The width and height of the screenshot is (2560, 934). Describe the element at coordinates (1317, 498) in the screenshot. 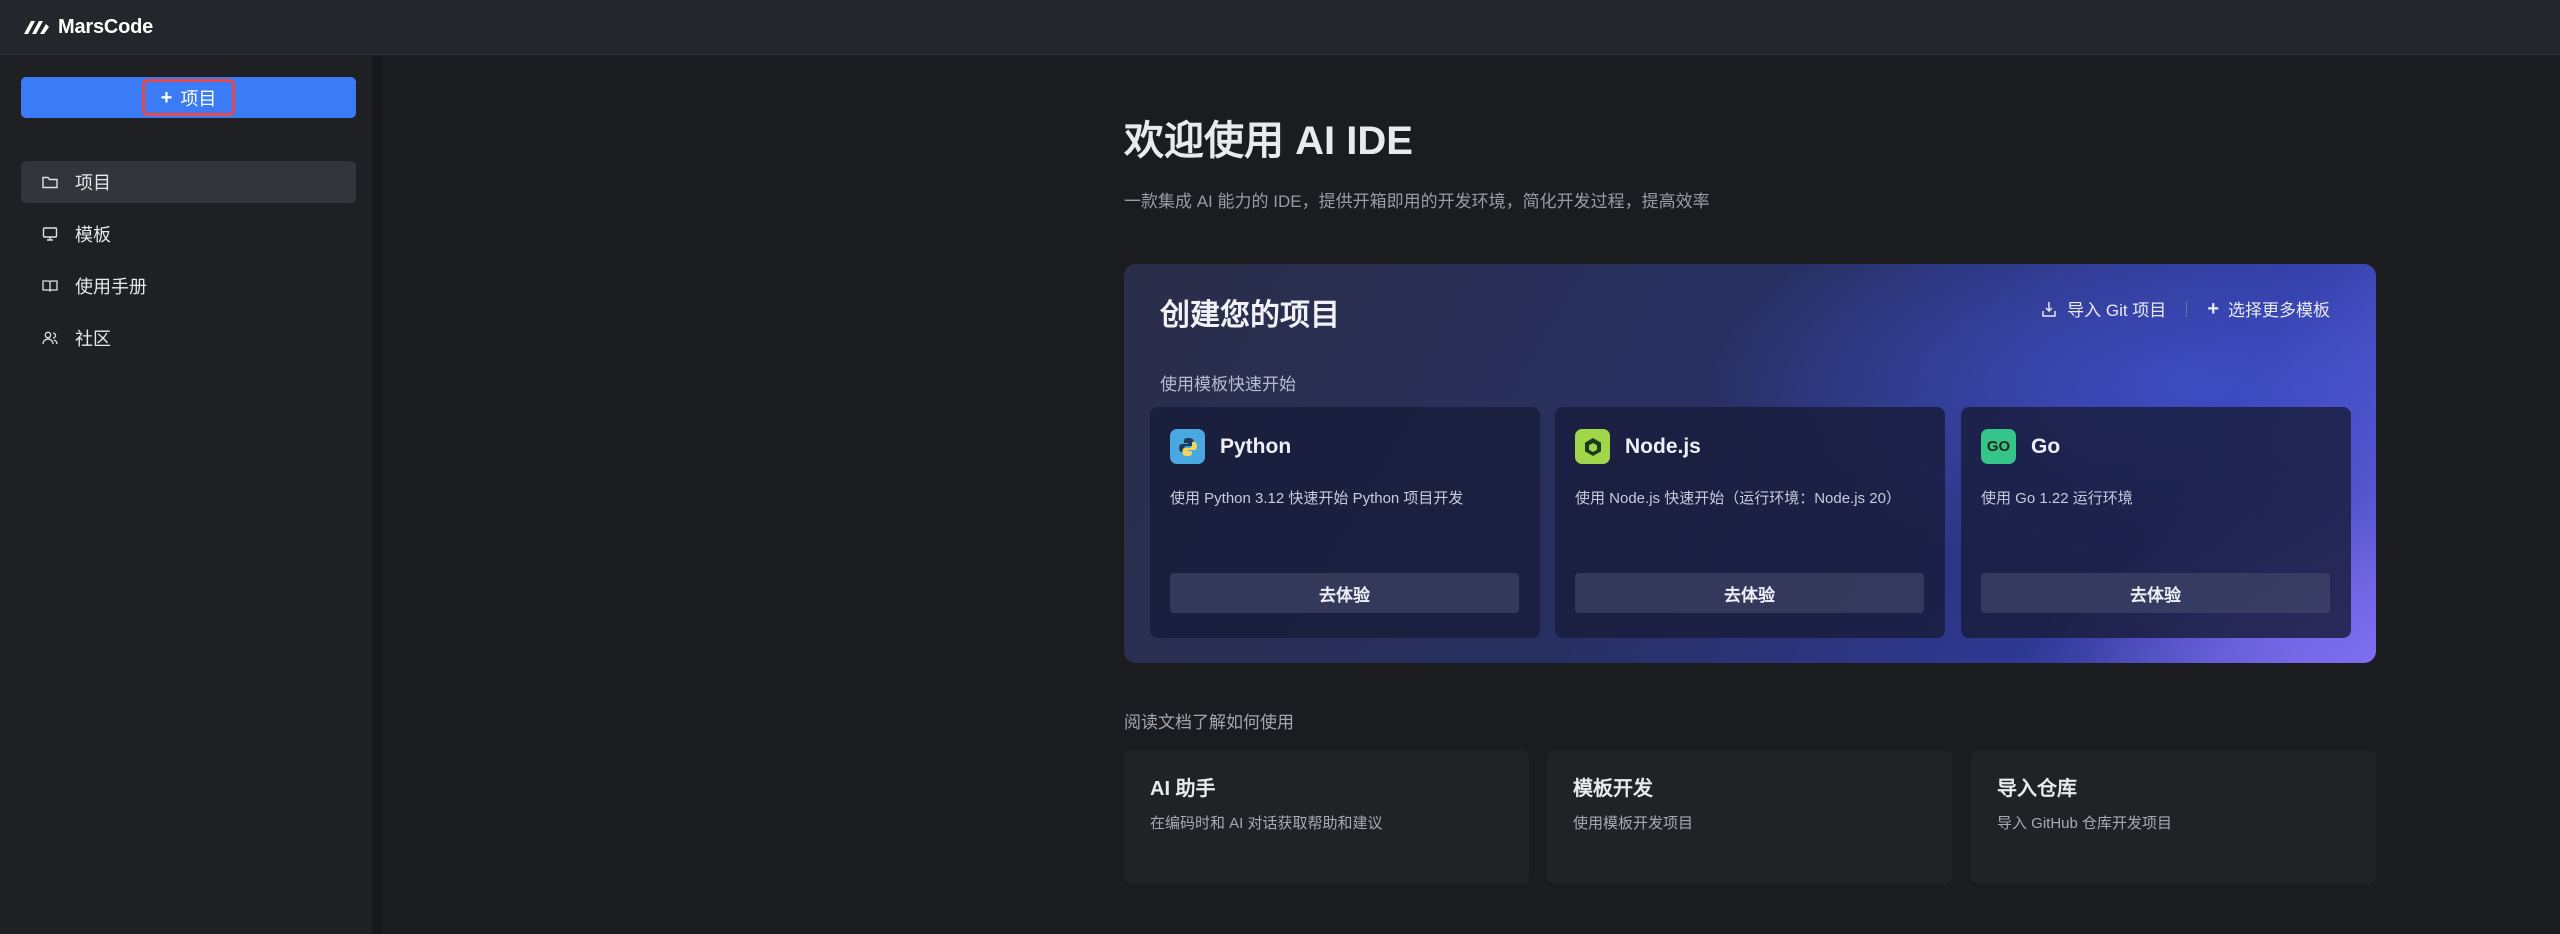

I see `template-description: 使用 Python 3.12 快速开始 Python 项目开发` at that location.